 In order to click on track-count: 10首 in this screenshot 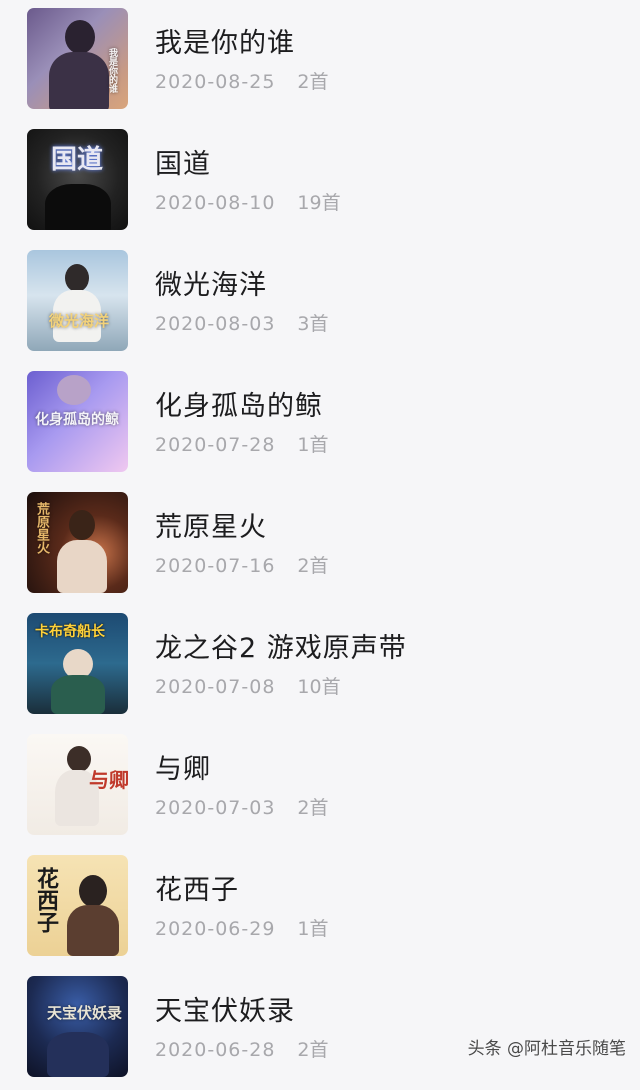, I will do `click(319, 687)`.